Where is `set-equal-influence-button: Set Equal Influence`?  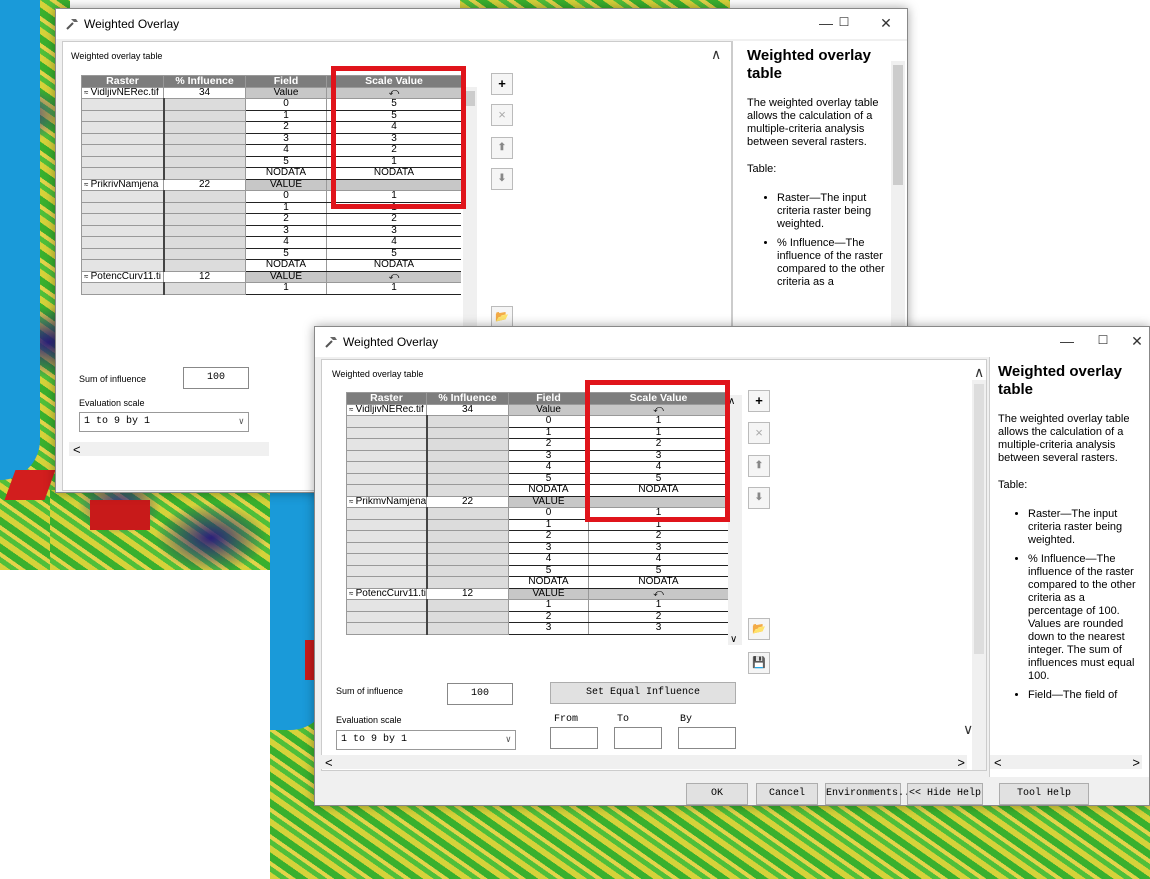 set-equal-influence-button: Set Equal Influence is located at coordinates (643, 693).